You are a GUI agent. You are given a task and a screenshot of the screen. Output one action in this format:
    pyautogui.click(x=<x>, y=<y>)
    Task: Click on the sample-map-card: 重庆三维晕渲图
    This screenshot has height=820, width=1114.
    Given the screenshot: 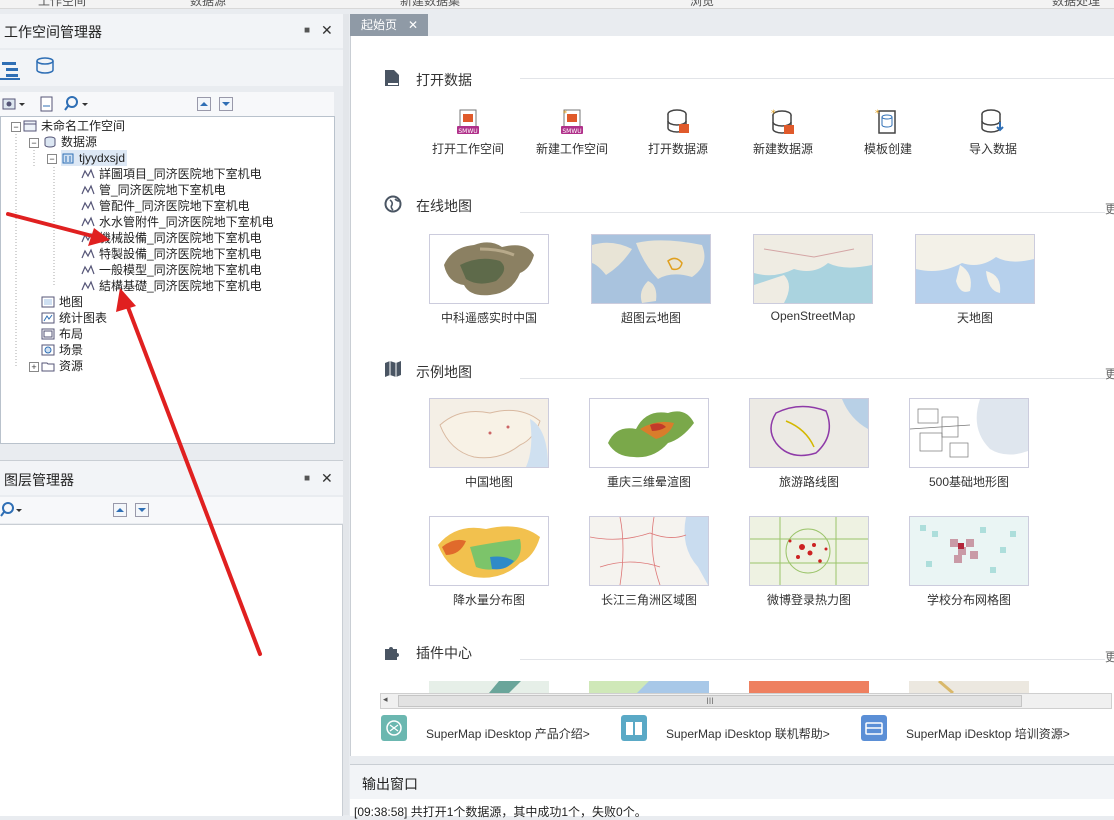 What is the action you would take?
    pyautogui.click(x=649, y=444)
    